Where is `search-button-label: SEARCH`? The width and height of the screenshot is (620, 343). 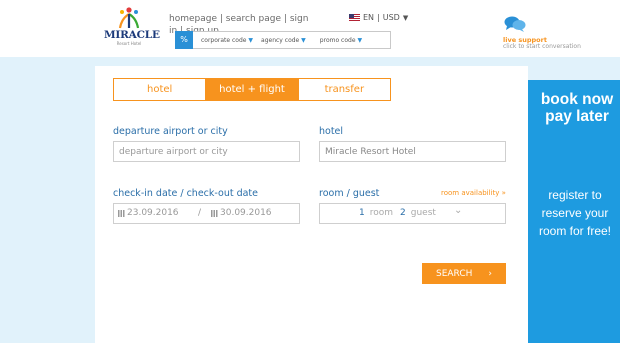 search-button-label: SEARCH is located at coordinates (454, 273).